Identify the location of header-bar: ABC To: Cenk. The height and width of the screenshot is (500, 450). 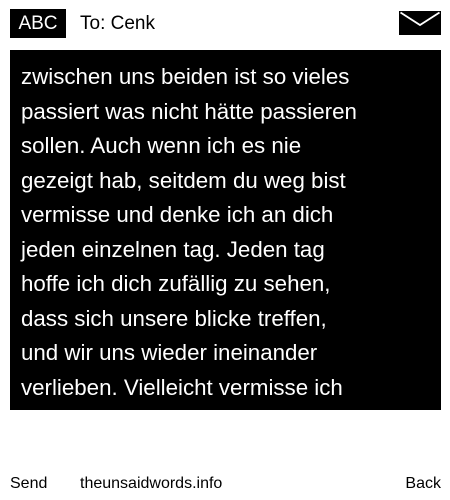
(225, 22).